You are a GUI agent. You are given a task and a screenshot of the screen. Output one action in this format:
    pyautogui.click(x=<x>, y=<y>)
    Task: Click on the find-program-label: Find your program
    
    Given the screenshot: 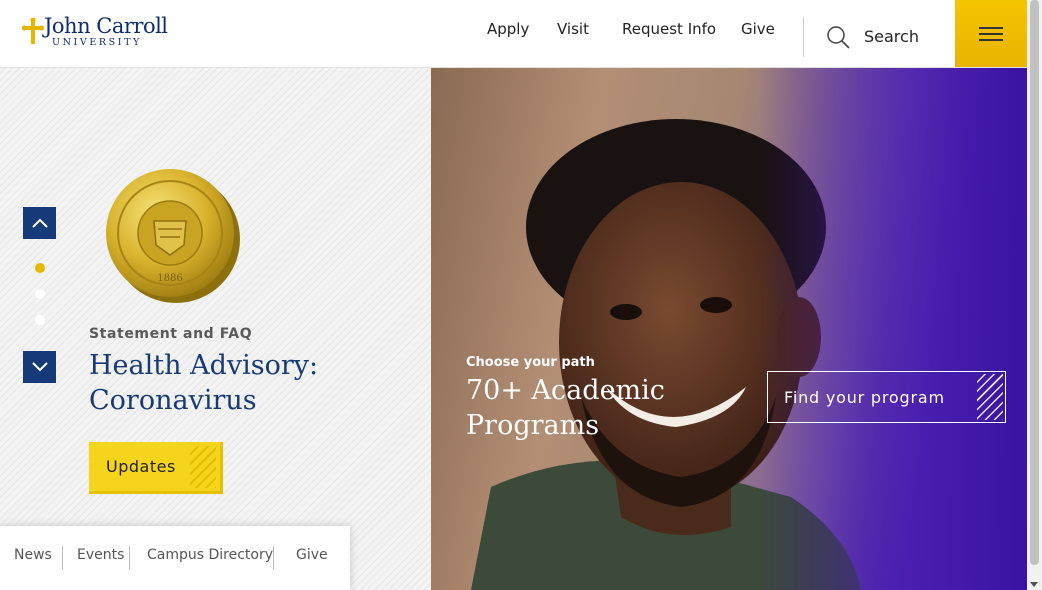 What is the action you would take?
    pyautogui.click(x=864, y=397)
    